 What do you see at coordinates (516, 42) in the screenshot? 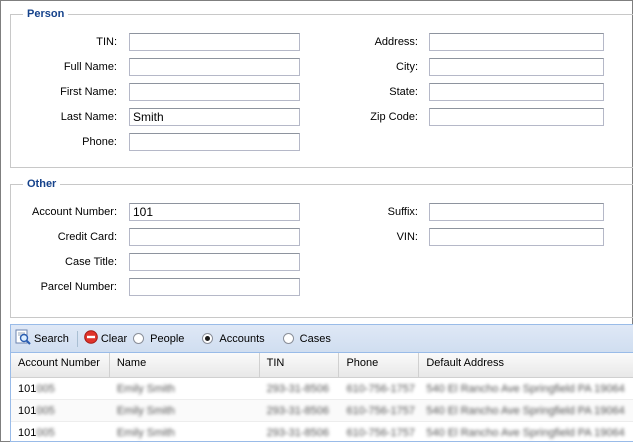
I see `address-field` at bounding box center [516, 42].